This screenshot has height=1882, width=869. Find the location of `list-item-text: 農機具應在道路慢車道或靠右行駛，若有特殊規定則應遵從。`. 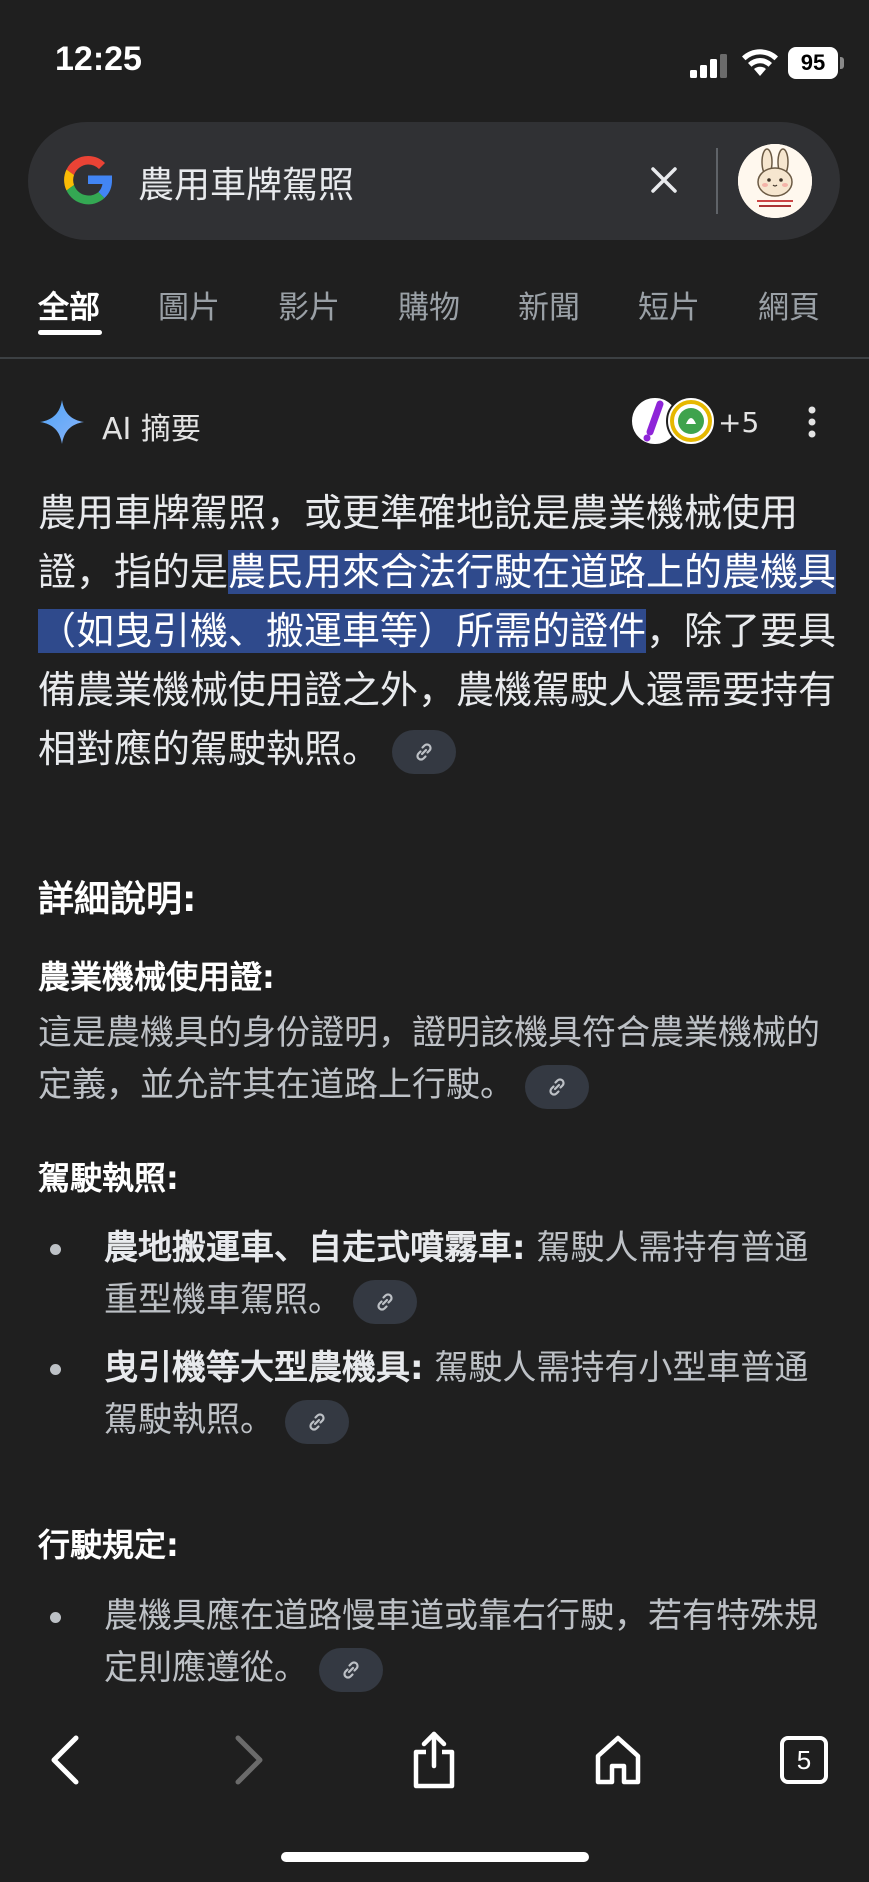

list-item-text: 農機具應在道路慢車道或靠右行駛，若有特殊規定則應遵從。 is located at coordinates (461, 1642).